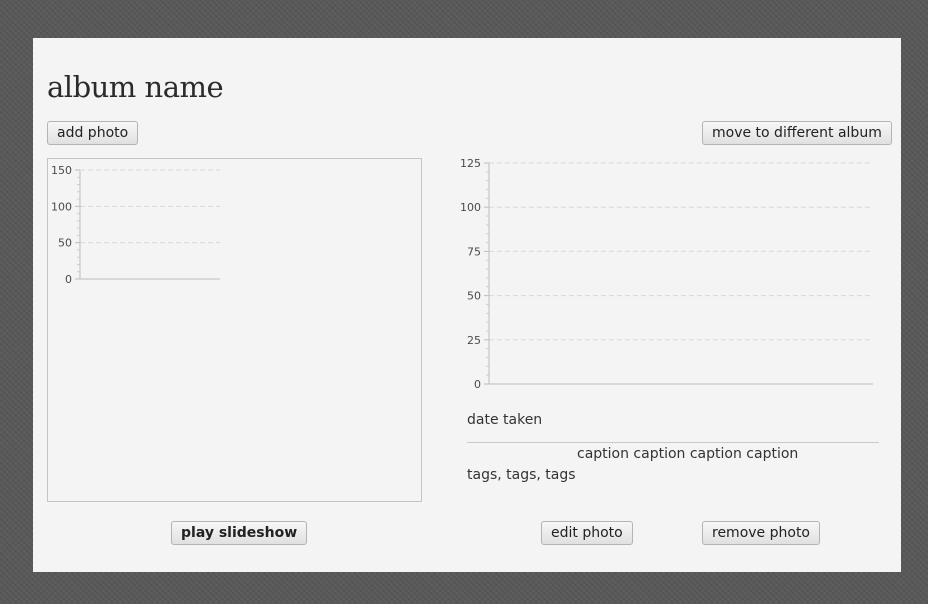  Describe the element at coordinates (587, 533) in the screenshot. I see `edit-photo-button: edit photo` at that location.